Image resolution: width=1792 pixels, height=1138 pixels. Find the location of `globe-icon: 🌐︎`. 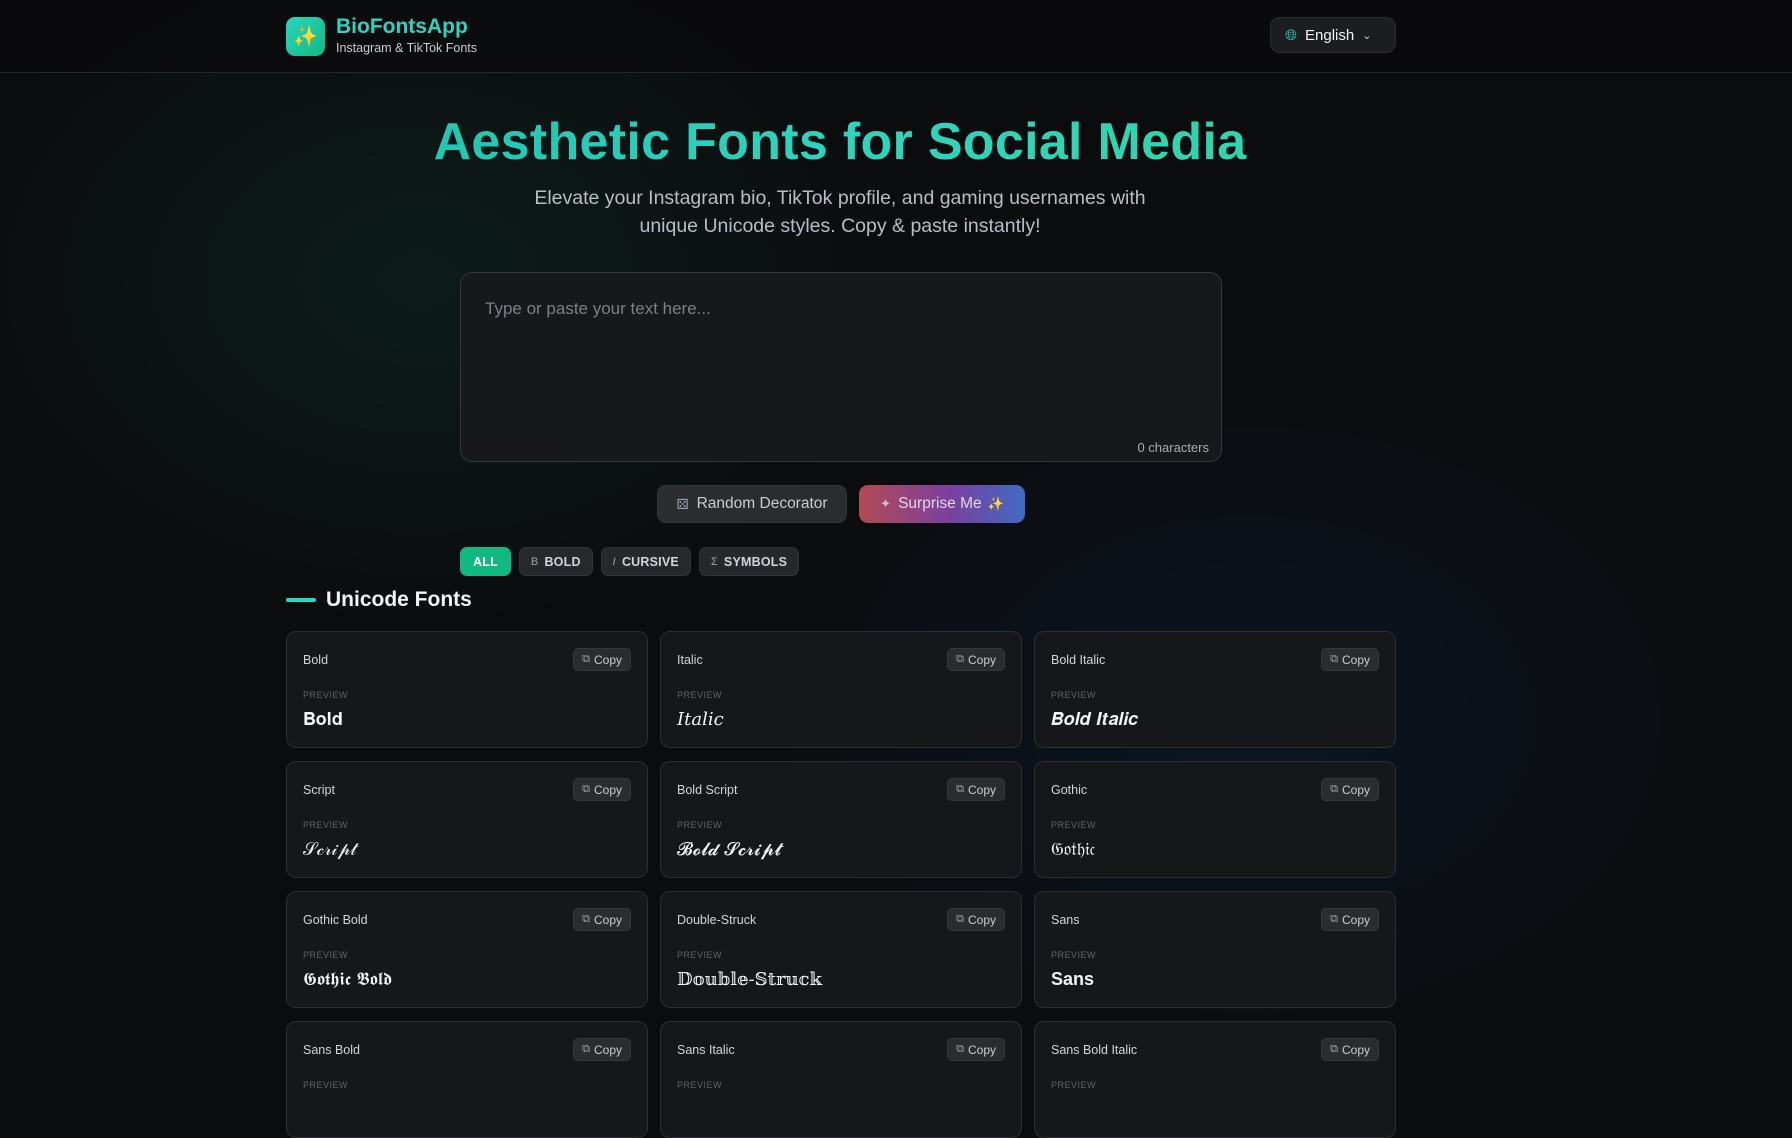

globe-icon: 🌐︎ is located at coordinates (1291, 35).